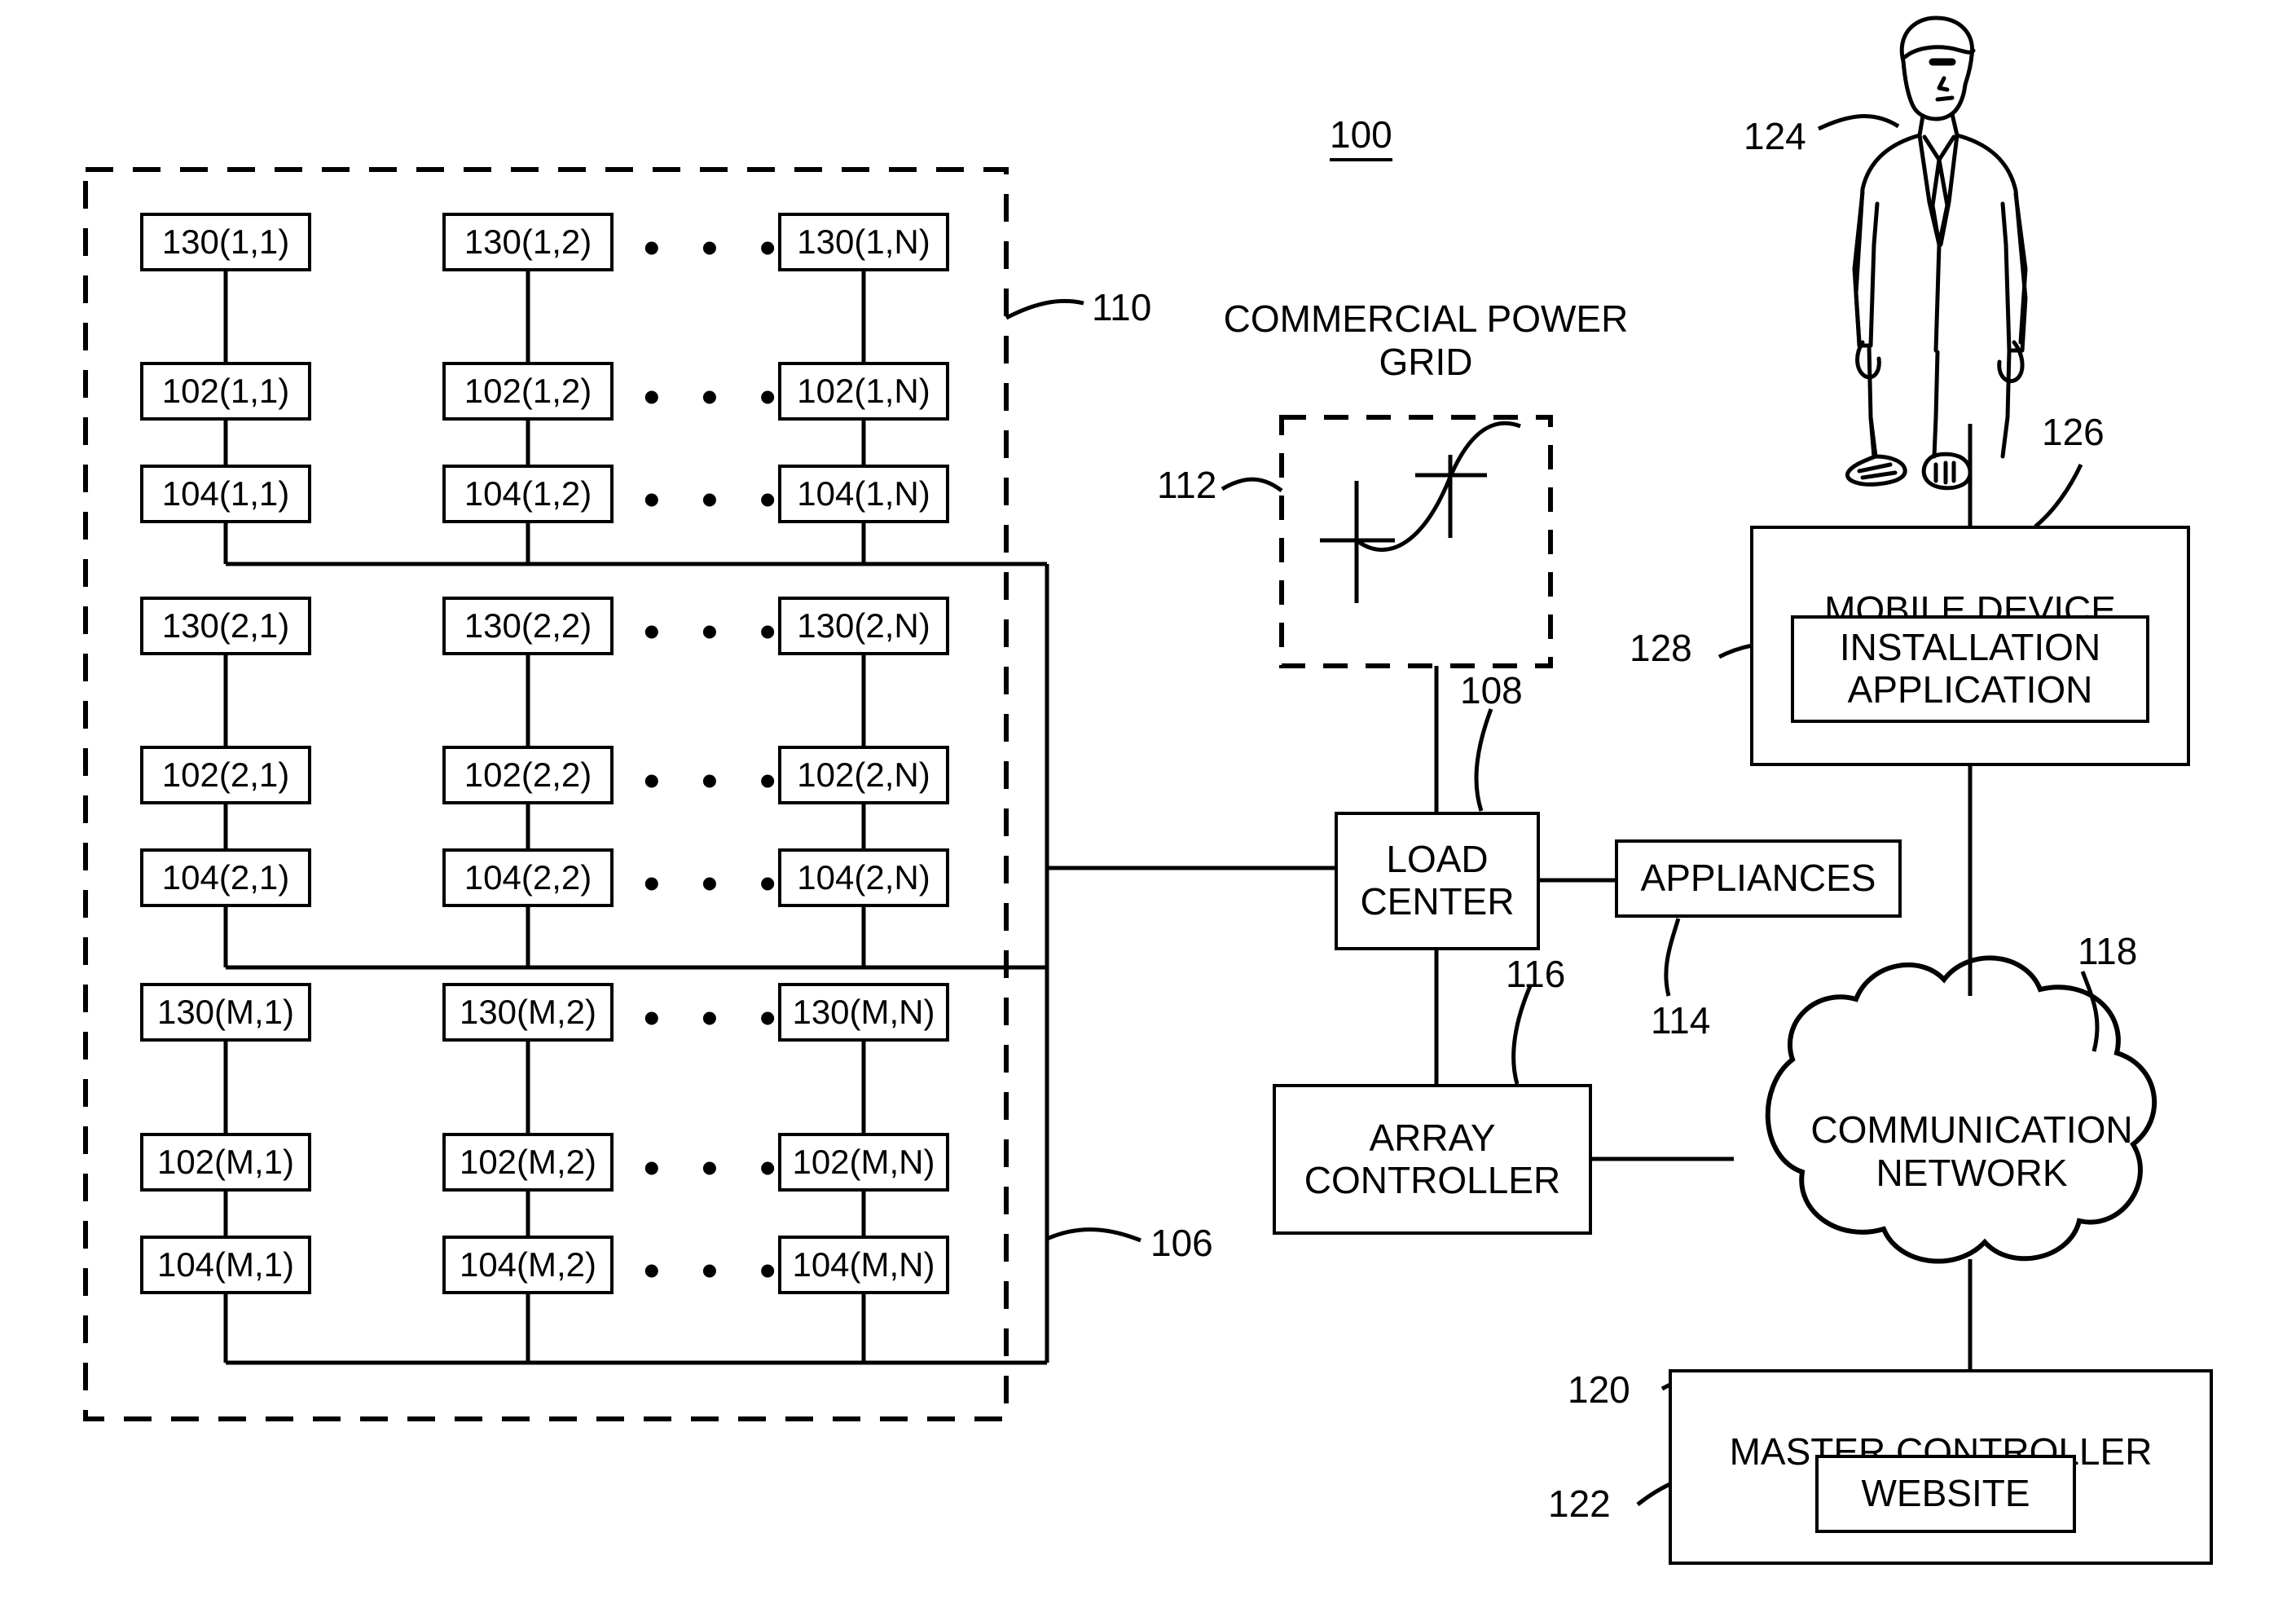 The width and height of the screenshot is (2296, 1608). Describe the element at coordinates (2073, 432) in the screenshot. I see `ref-126: 126` at that location.